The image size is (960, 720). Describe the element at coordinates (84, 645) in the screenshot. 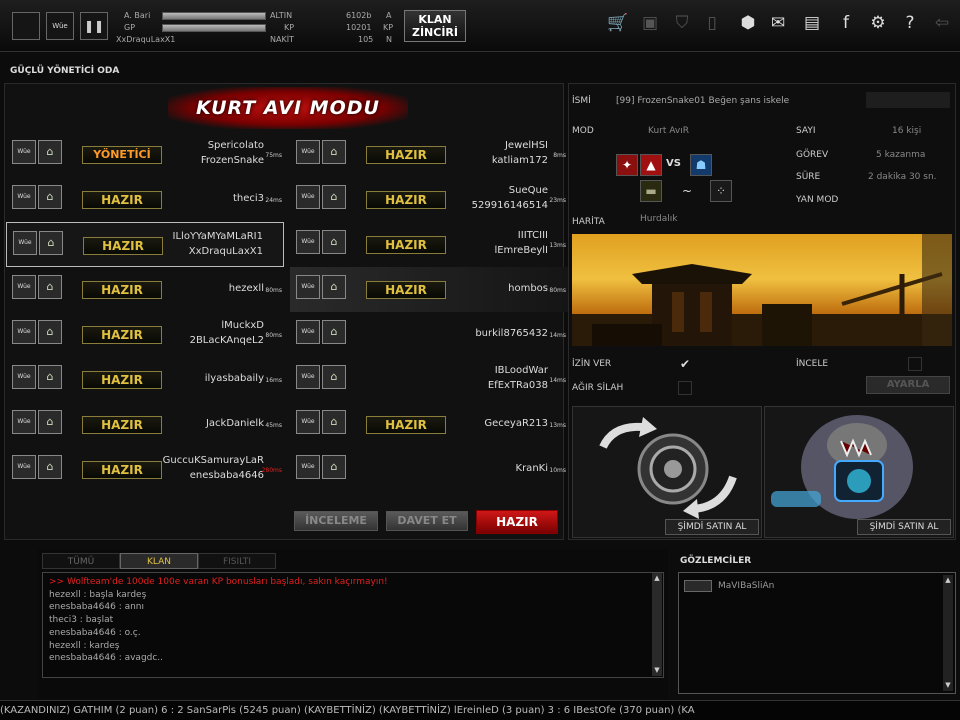

I see `chat-line: hezexll : kardeş` at that location.